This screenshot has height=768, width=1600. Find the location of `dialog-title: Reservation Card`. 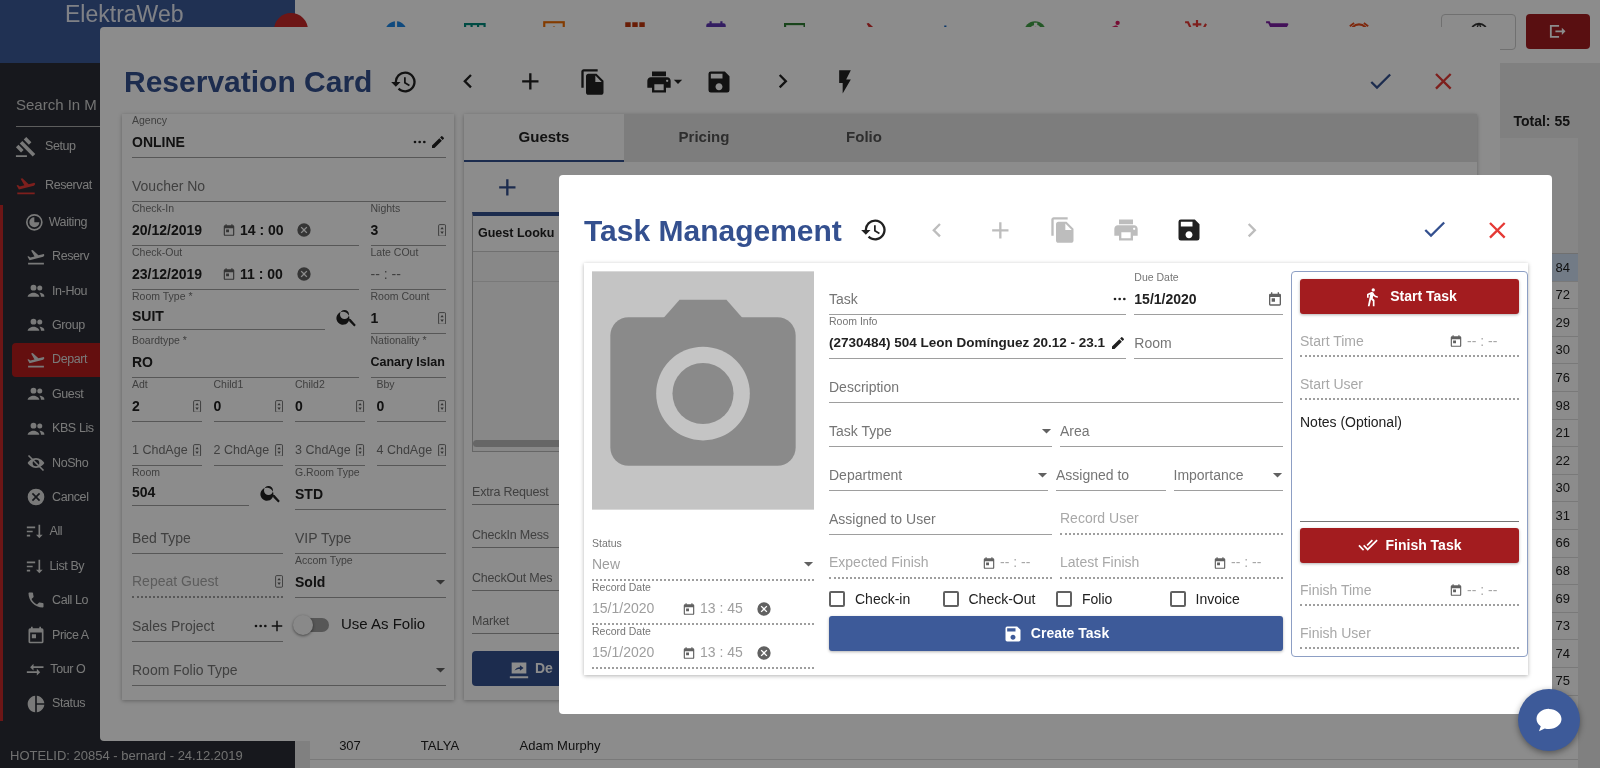

dialog-title: Reservation Card is located at coordinates (248, 82).